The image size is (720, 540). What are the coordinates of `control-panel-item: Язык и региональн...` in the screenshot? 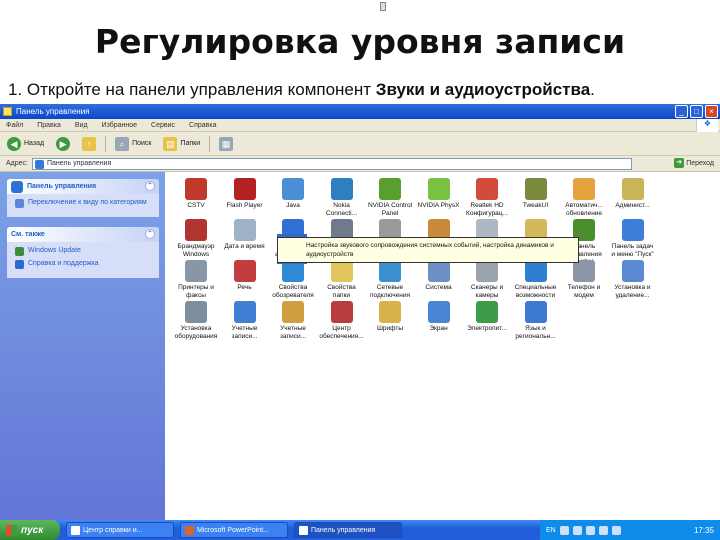 It's located at (536, 321).